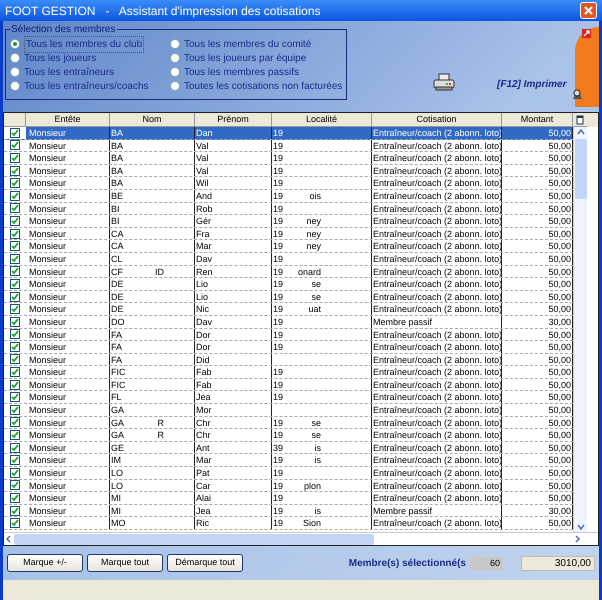 This screenshot has width=602, height=600. Describe the element at coordinates (45, 563) in the screenshot. I see `action-button: Marque +/-` at that location.